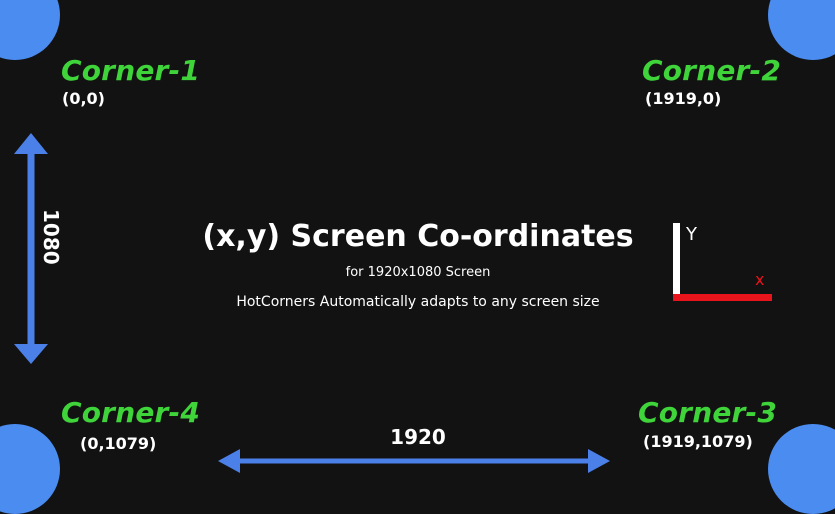  What do you see at coordinates (760, 279) in the screenshot?
I see `x-axis-label: x` at bounding box center [760, 279].